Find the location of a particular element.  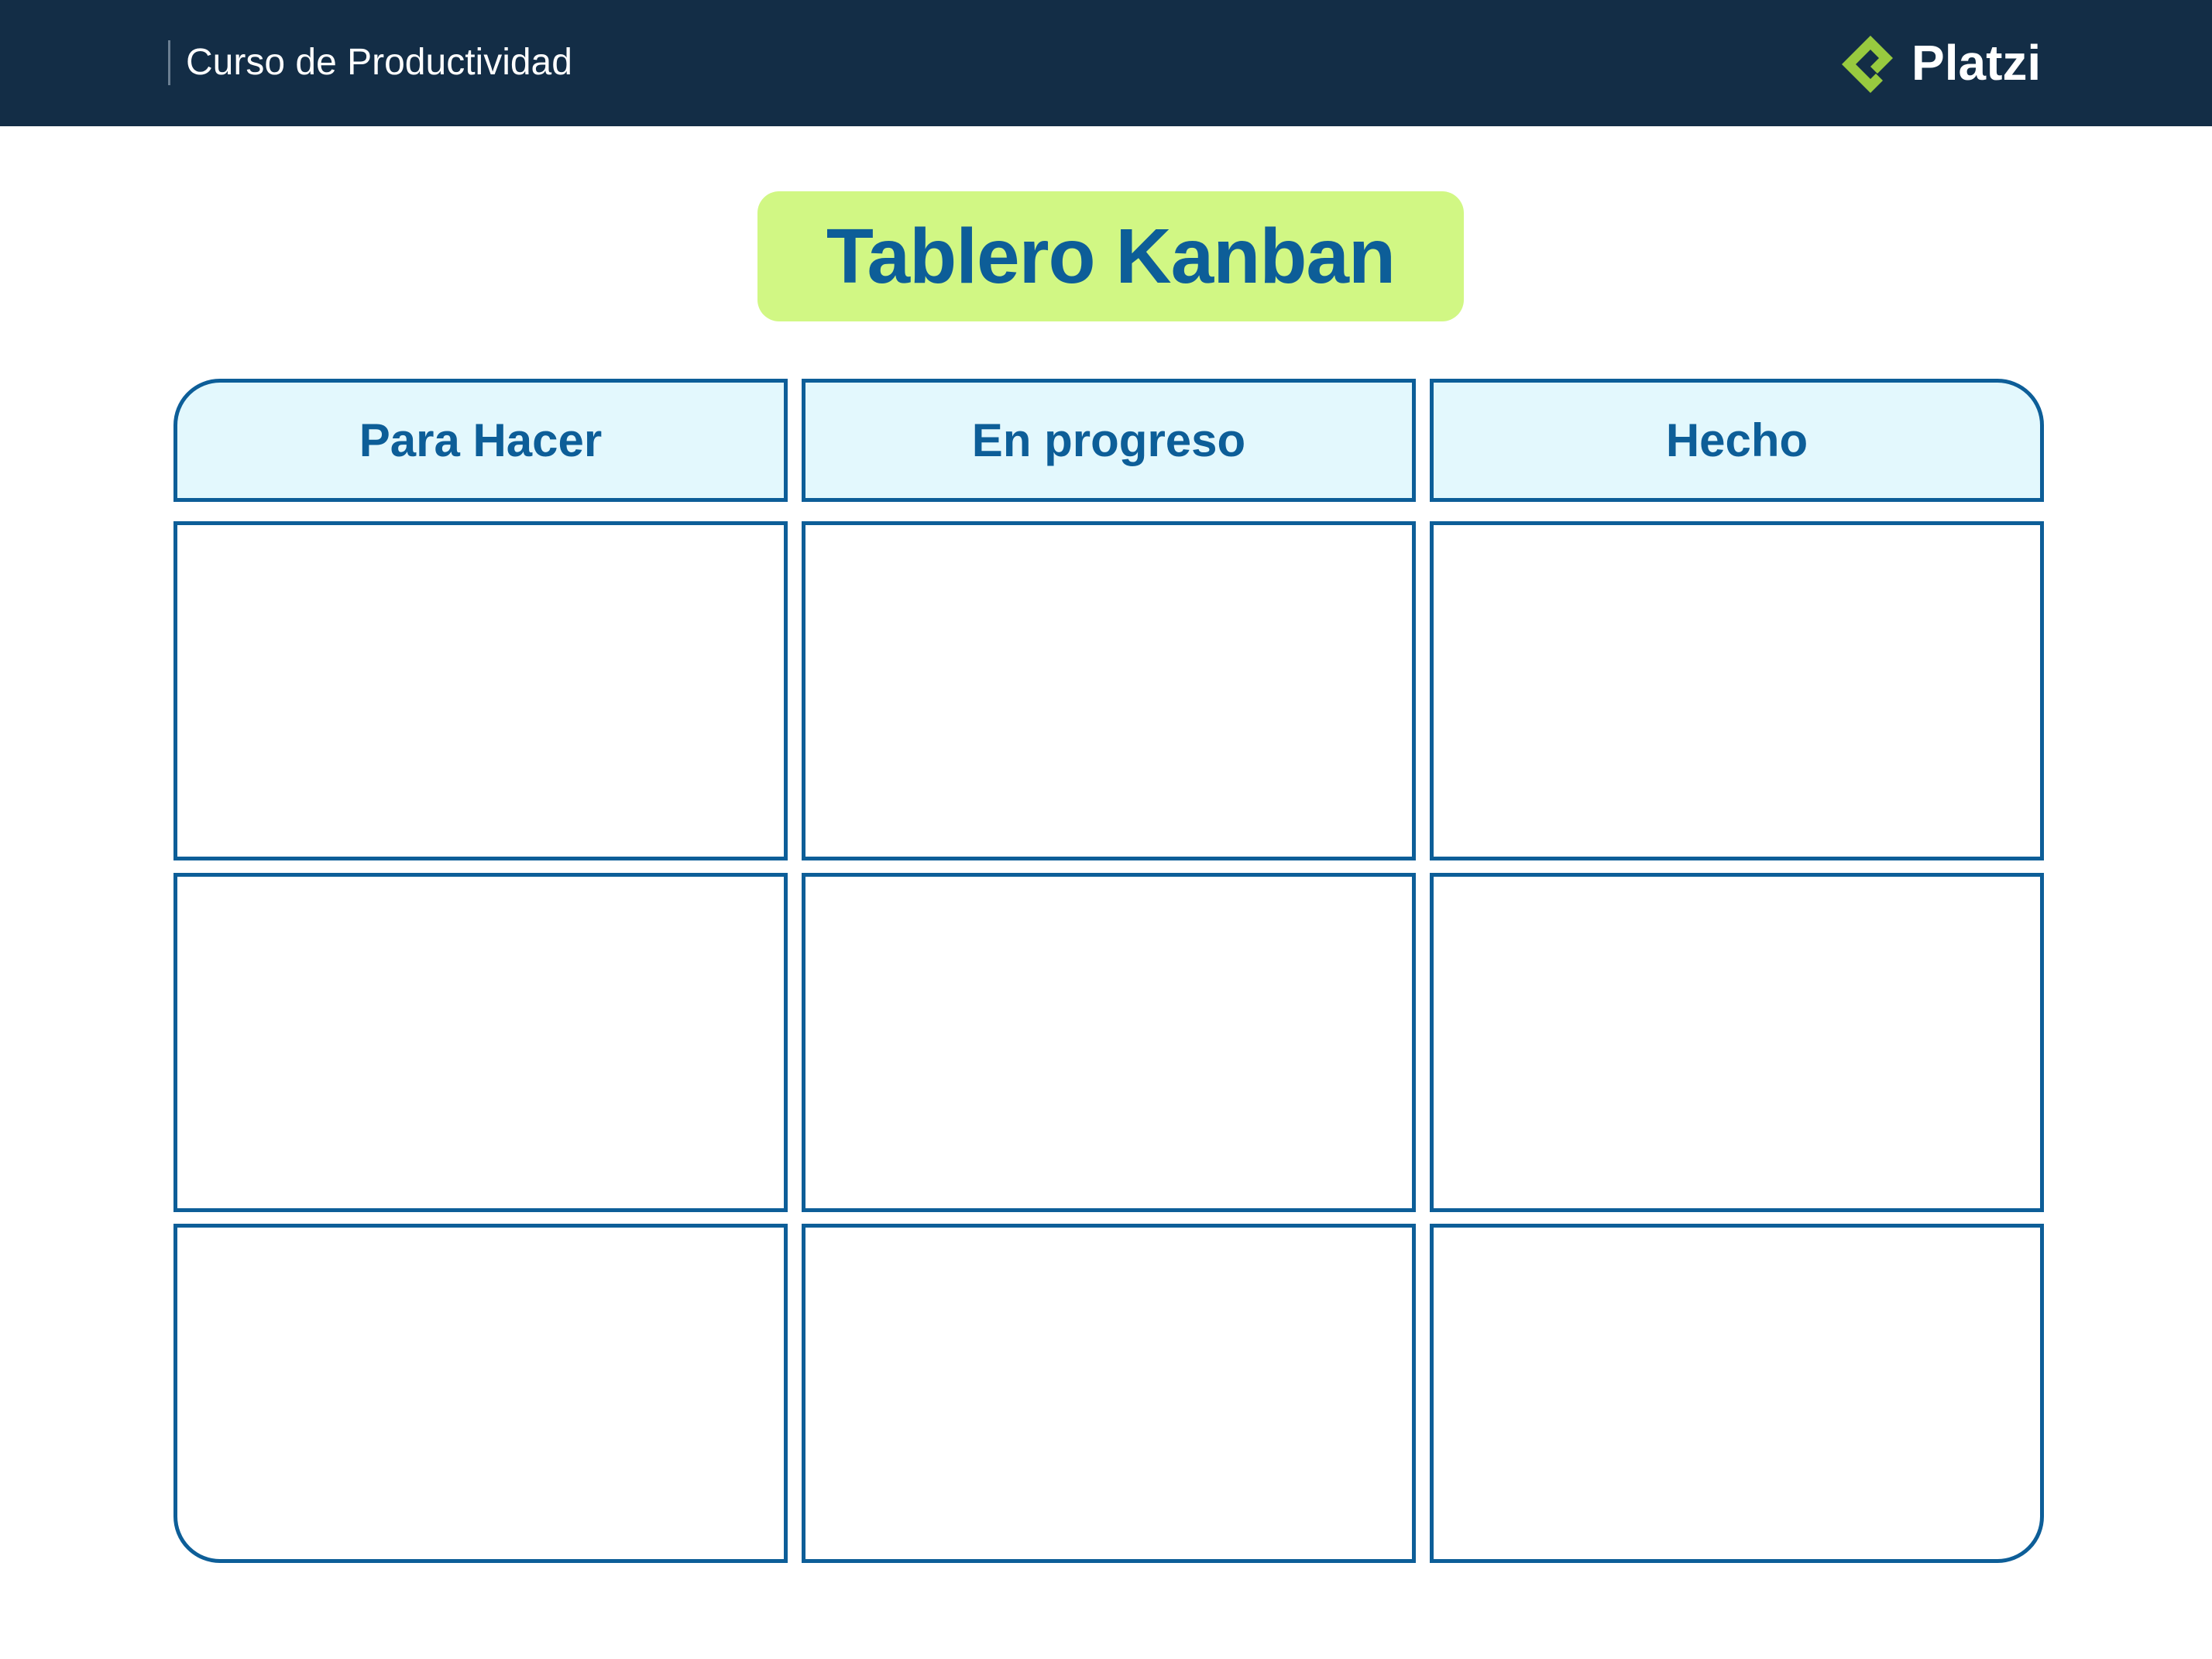

title-badge: Tablero Kanban is located at coordinates (1110, 256).